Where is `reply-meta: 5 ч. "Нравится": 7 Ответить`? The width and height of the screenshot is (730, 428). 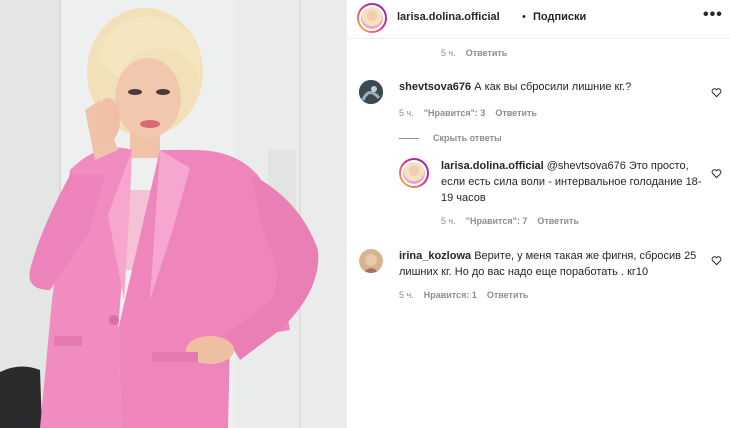
reply-meta: 5 ч. "Нравится": 7 Ответить is located at coordinates (515, 221).